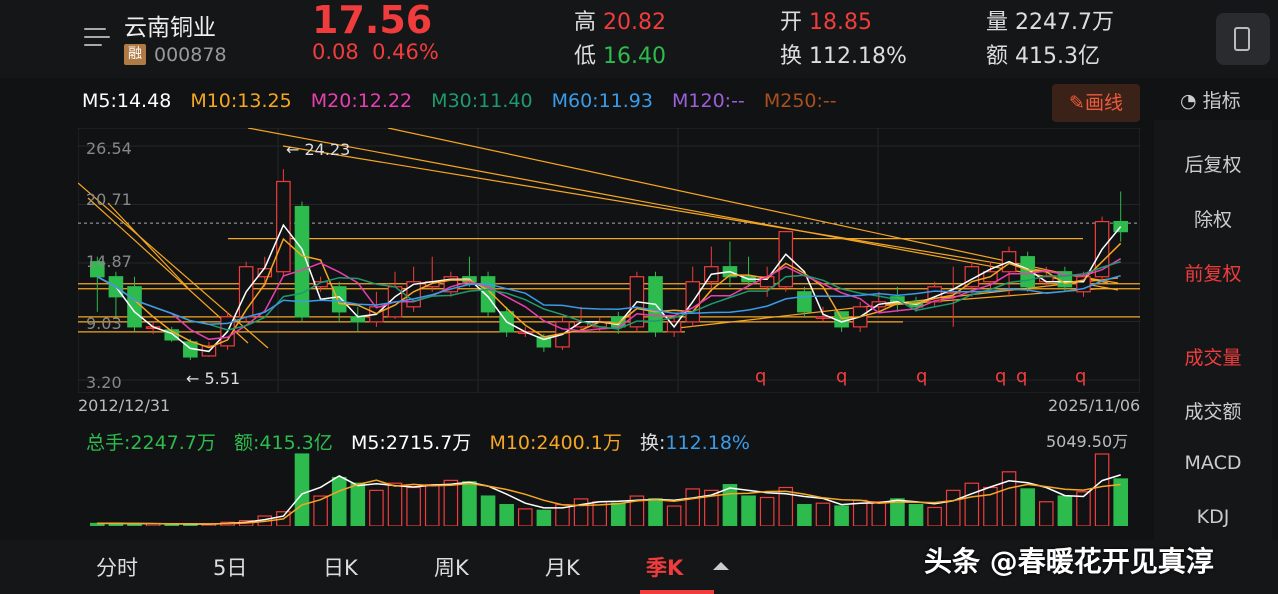 This screenshot has width=1278, height=594. What do you see at coordinates (97, 37) in the screenshot?
I see `menu-icon` at bounding box center [97, 37].